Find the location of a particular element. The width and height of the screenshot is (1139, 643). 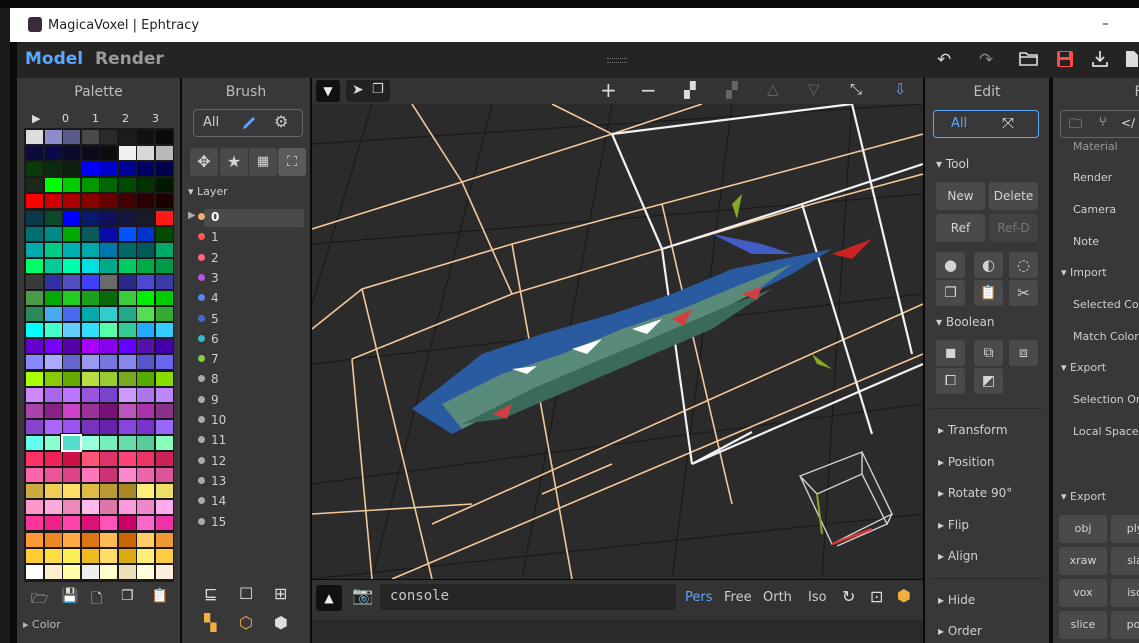

voxel-icon: ▞ is located at coordinates (690, 90).